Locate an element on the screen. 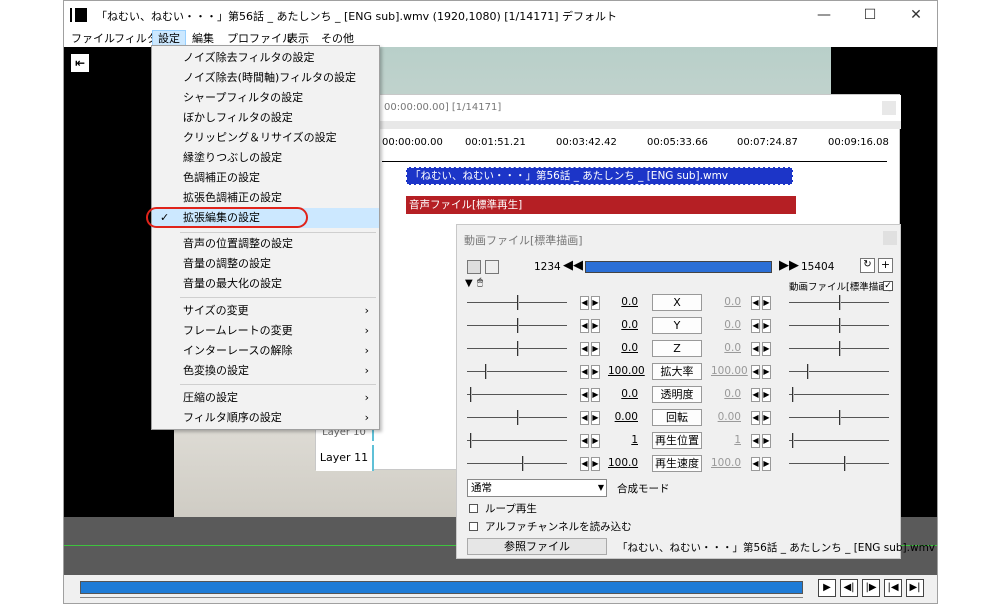 The height and width of the screenshot is (604, 1000). param-right-value: 1 is located at coordinates (726, 440).